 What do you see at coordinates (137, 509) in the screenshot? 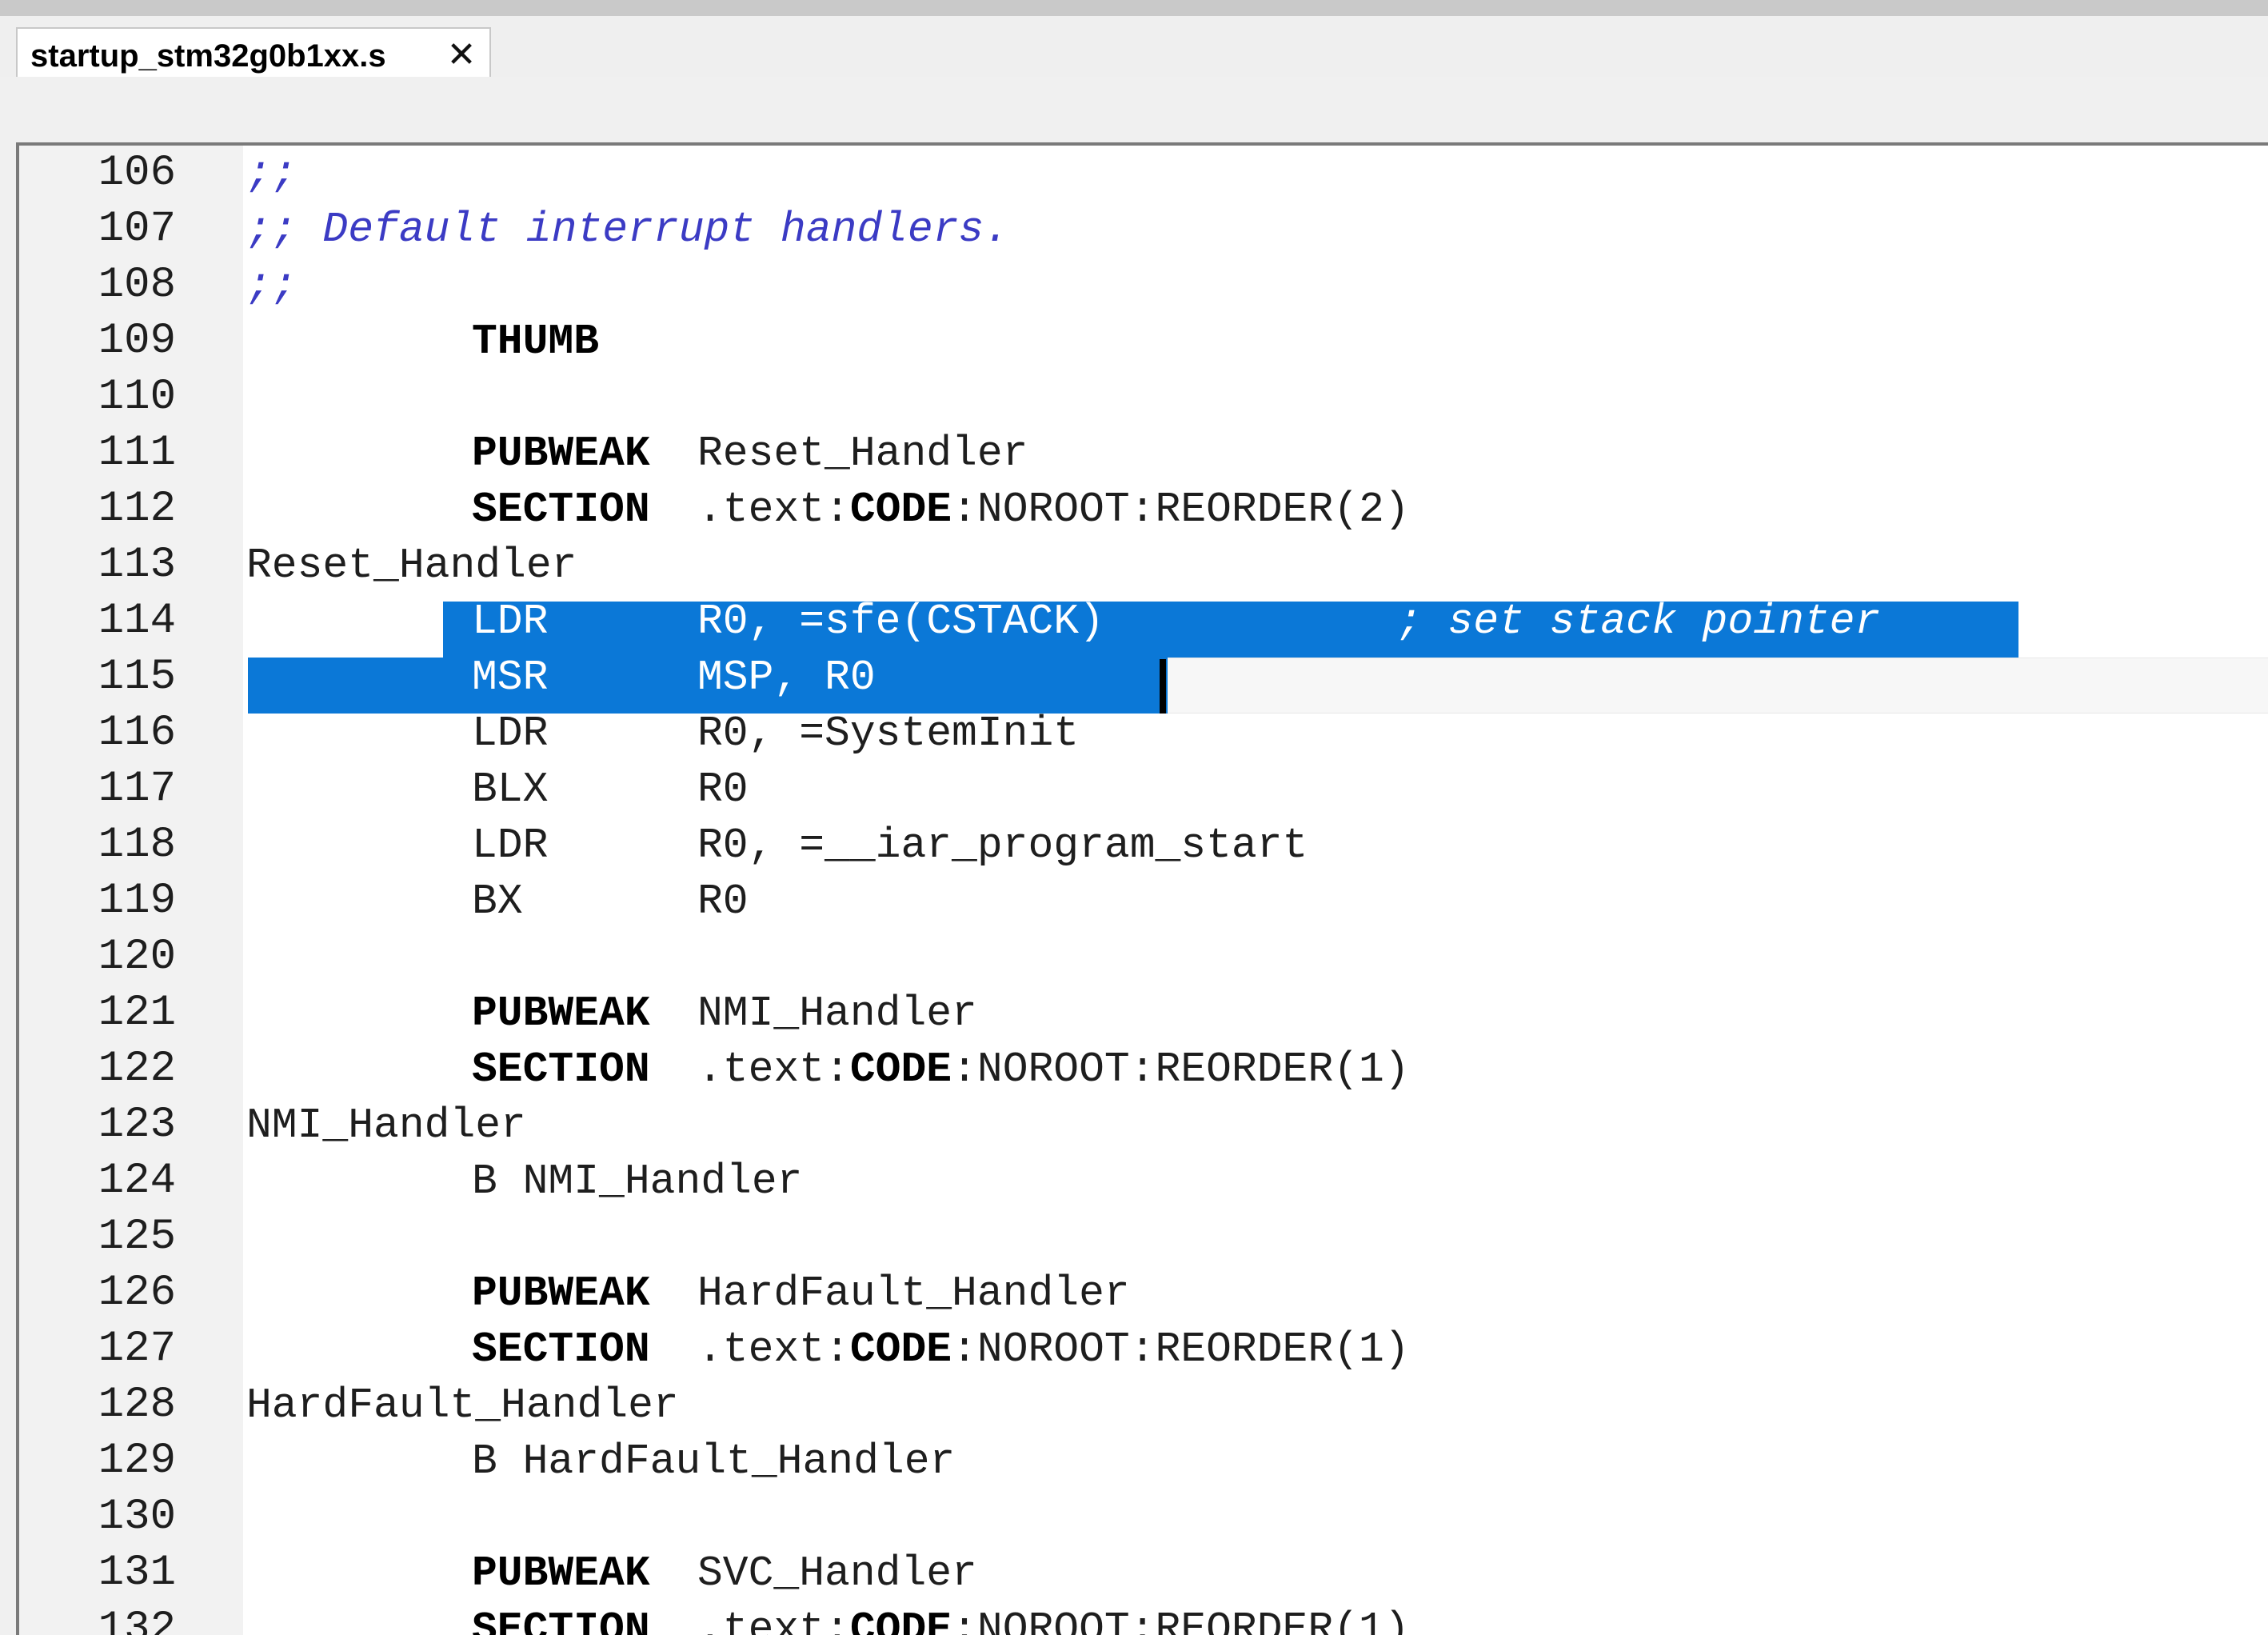
I see `line-number: 112` at bounding box center [137, 509].